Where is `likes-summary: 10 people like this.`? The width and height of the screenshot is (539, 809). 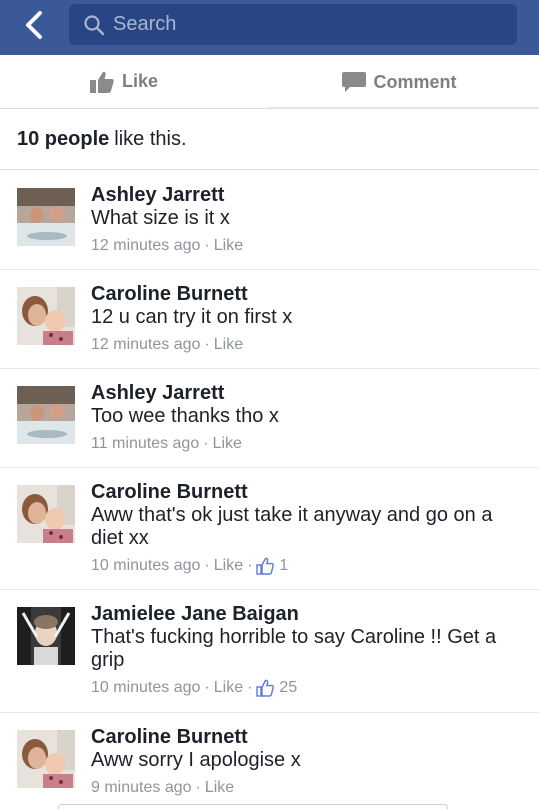
likes-summary: 10 people like this. is located at coordinates (269, 140).